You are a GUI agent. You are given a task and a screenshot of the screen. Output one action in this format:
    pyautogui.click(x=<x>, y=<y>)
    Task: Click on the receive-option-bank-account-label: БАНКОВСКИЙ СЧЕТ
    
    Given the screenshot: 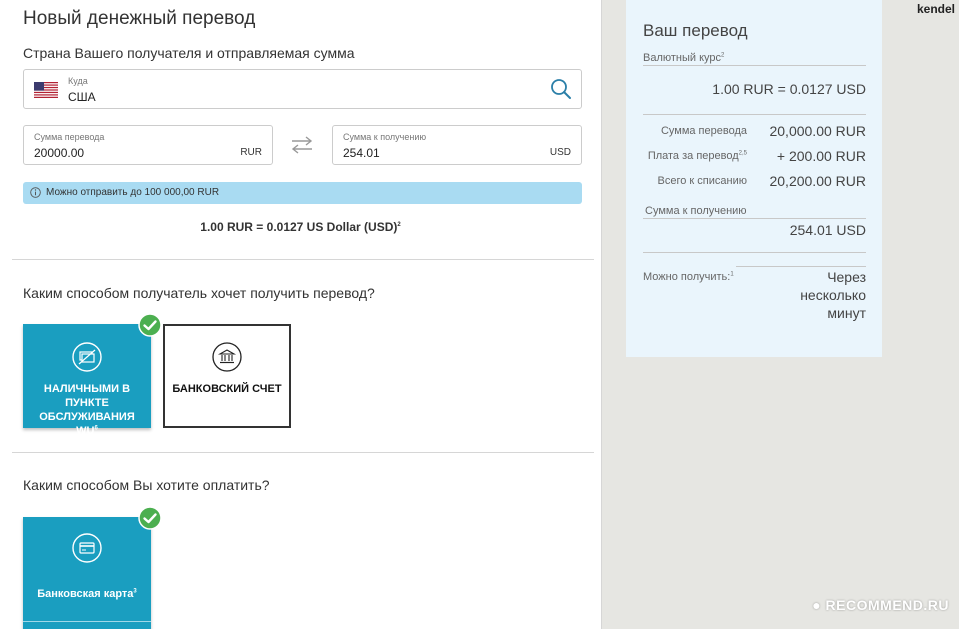 What is the action you would take?
    pyautogui.click(x=227, y=389)
    